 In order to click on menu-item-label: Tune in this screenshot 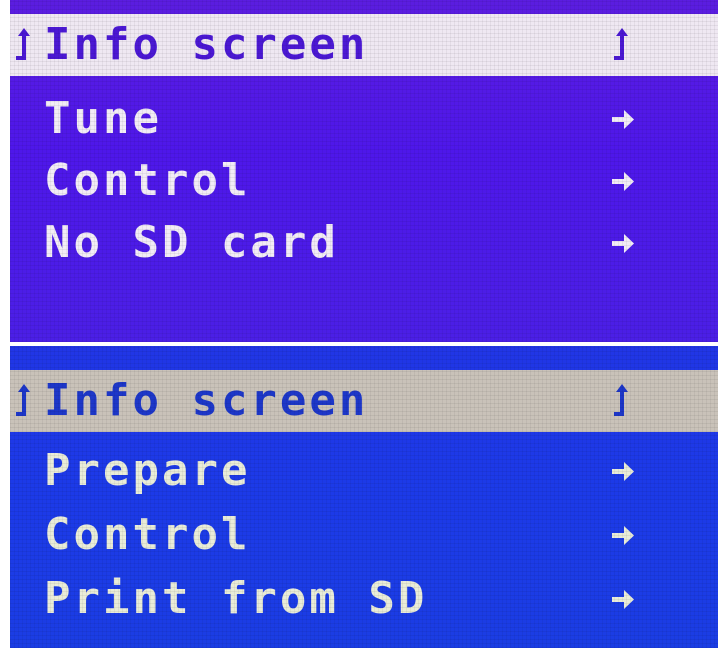, I will do `click(103, 118)`.